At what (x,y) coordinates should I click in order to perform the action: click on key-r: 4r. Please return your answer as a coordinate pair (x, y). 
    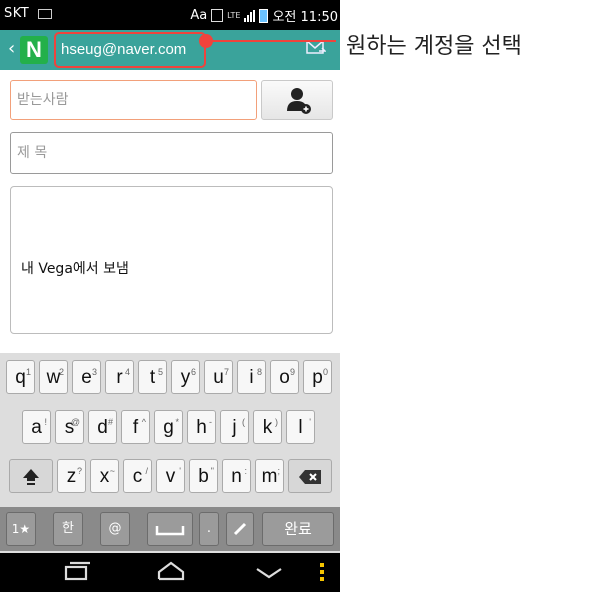
    Looking at the image, I should click on (119, 377).